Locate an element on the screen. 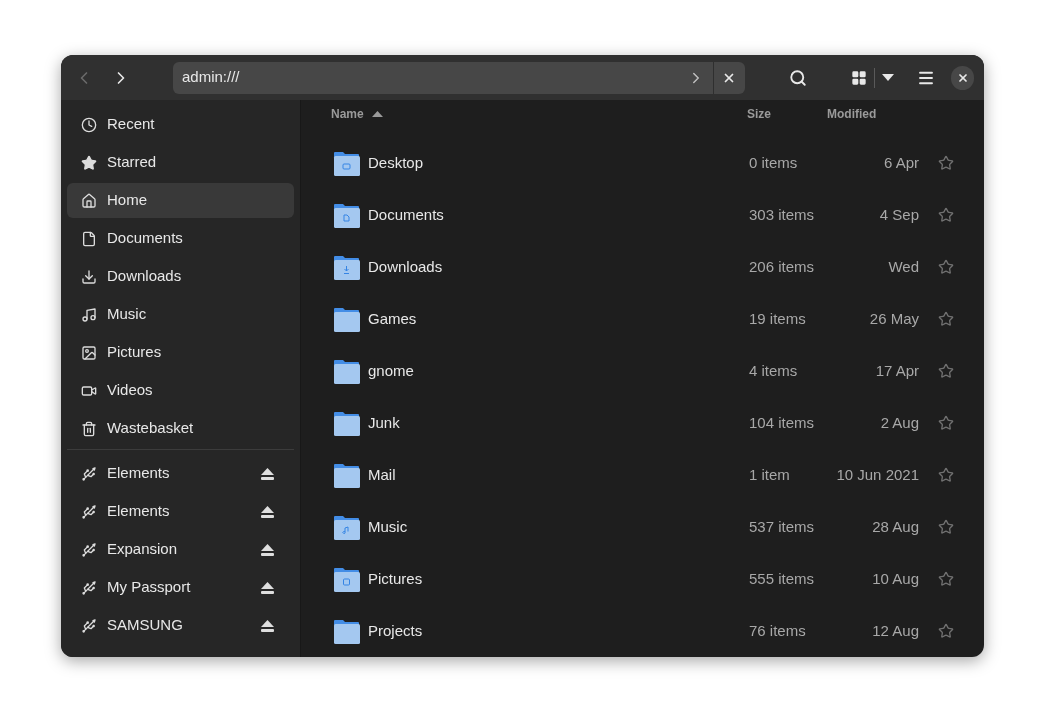 The height and width of the screenshot is (724, 1045). column-header: Modified is located at coordinates (852, 113).